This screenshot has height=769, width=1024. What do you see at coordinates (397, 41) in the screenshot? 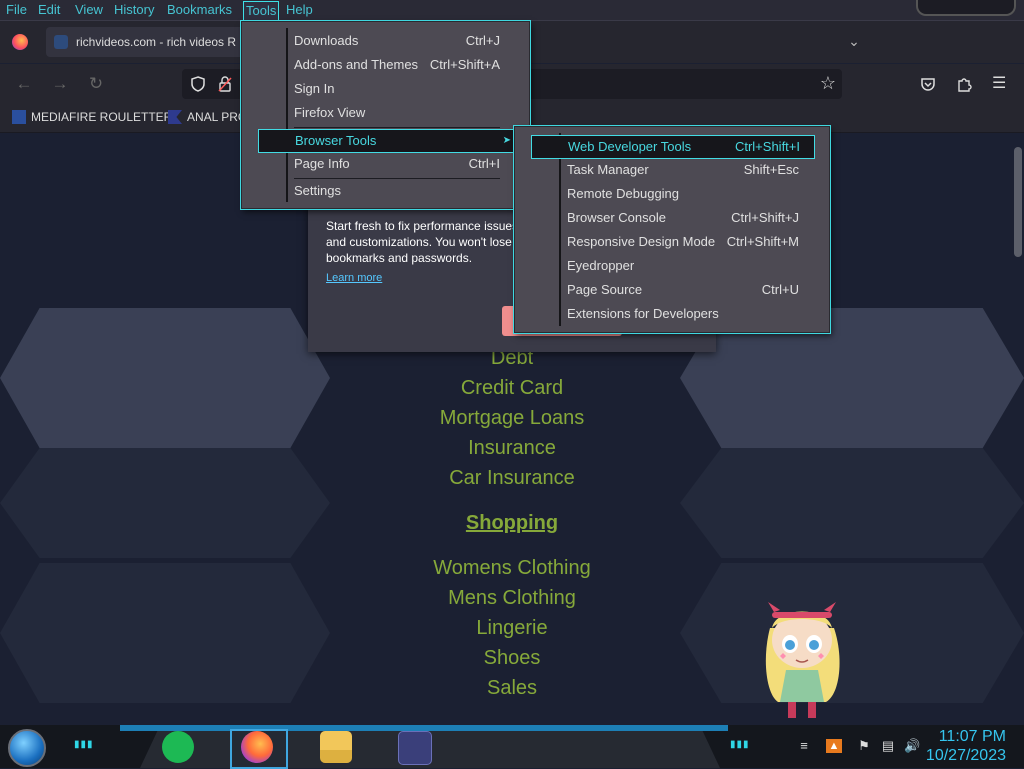
I see `menu-item-downloads: Downloads Ctrl+J` at bounding box center [397, 41].